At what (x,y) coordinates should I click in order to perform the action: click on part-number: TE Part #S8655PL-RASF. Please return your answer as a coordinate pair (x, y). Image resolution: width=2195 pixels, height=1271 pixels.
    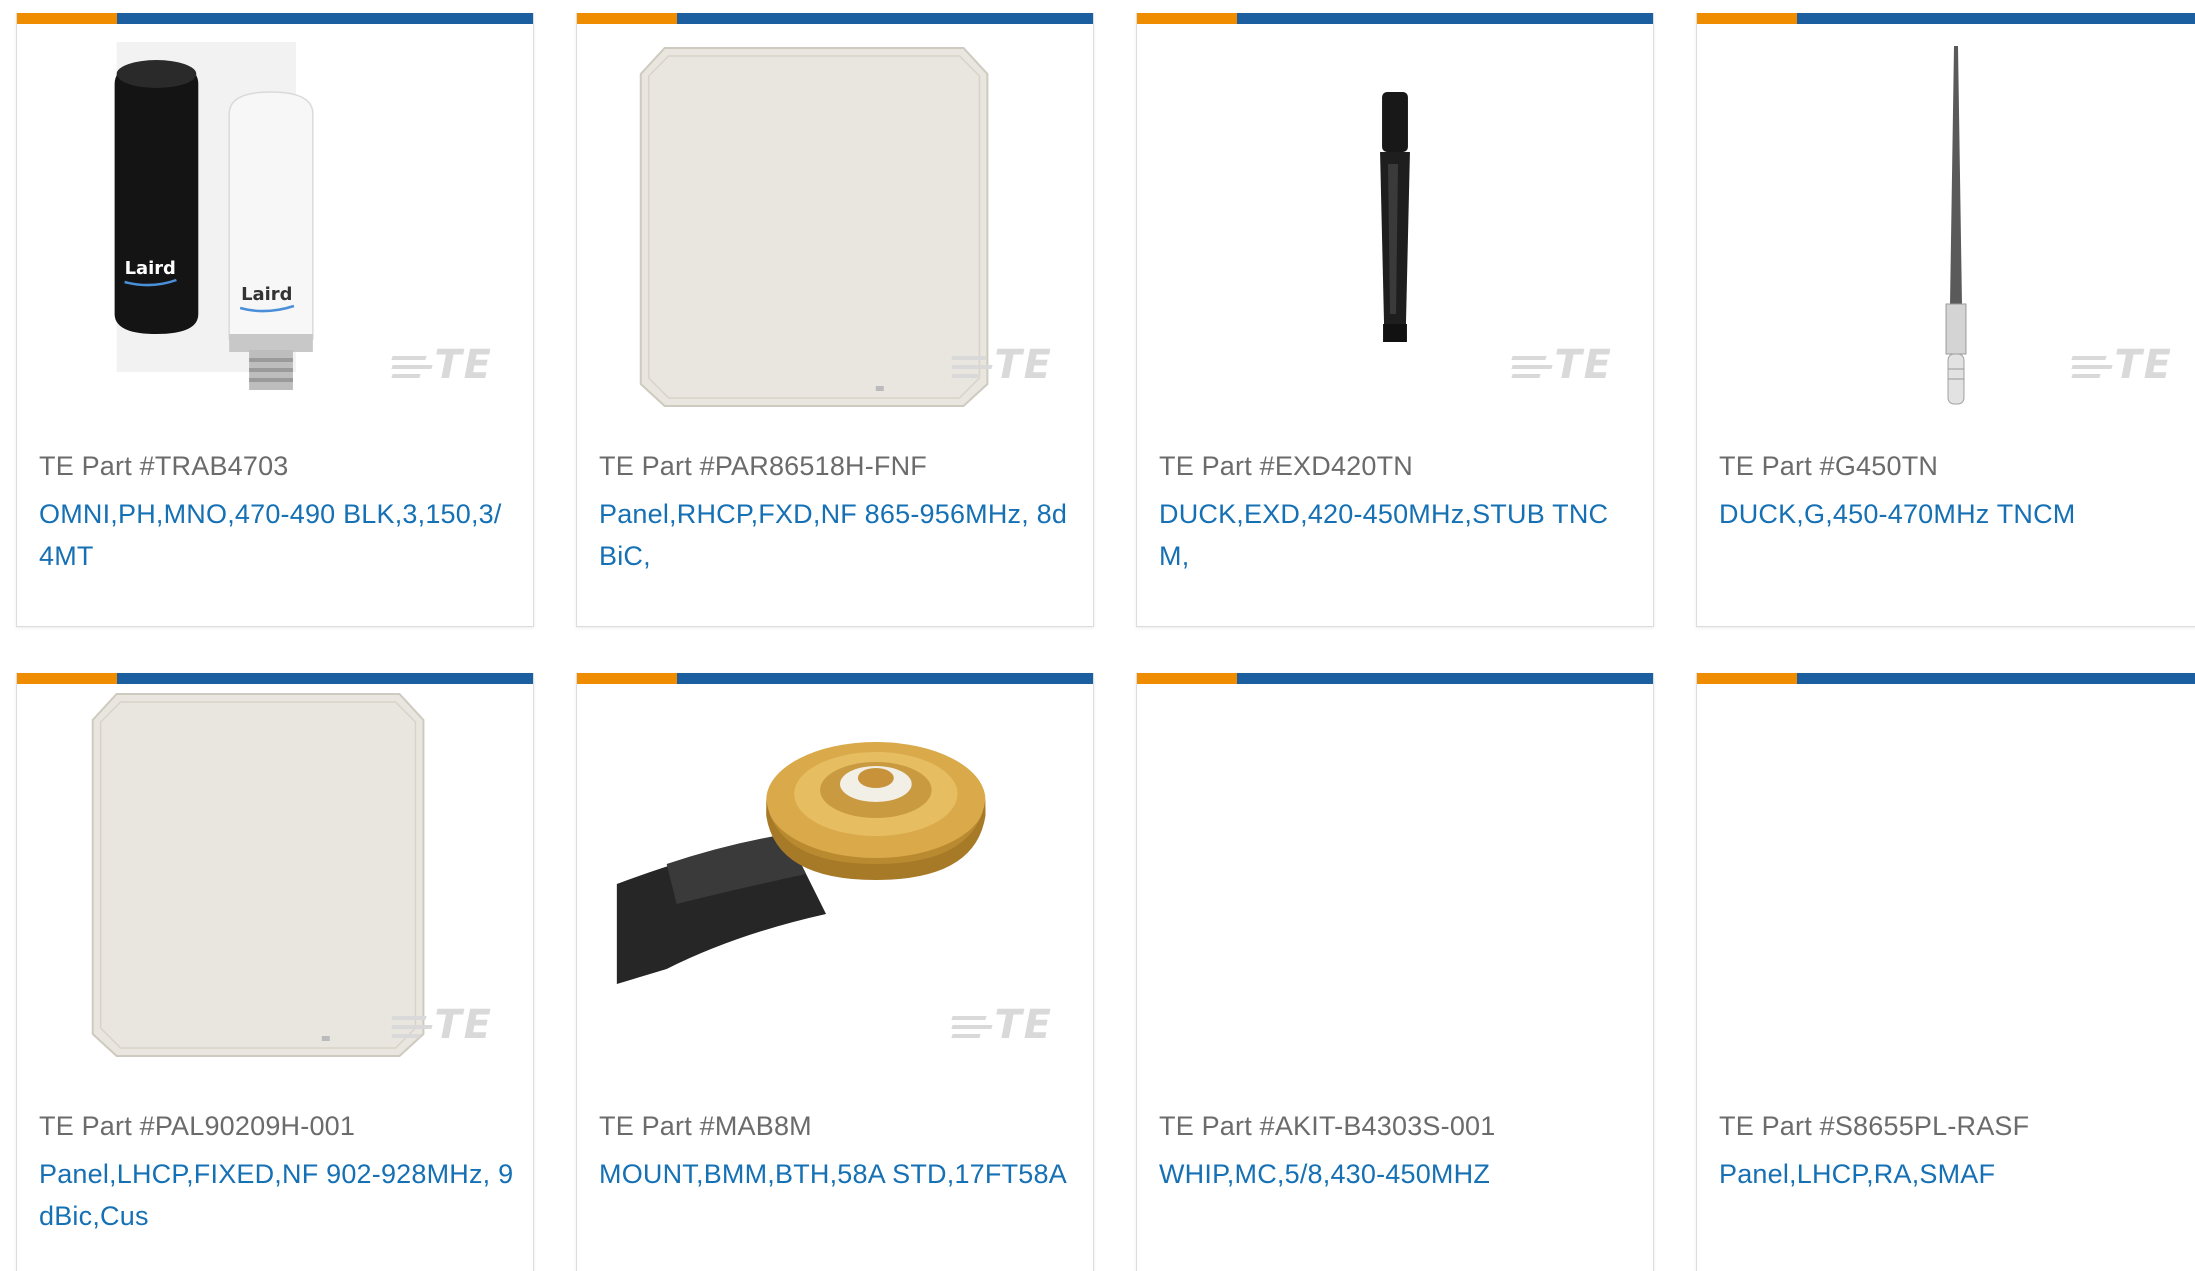
    Looking at the image, I should click on (1874, 1126).